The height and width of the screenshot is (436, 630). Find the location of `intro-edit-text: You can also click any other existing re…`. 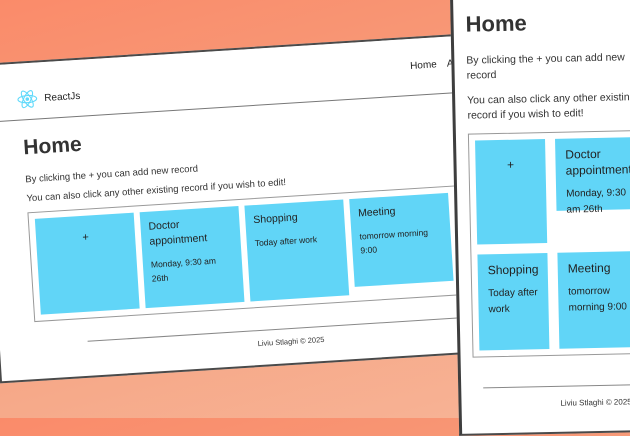

intro-edit-text: You can also click any other existing re… is located at coordinates (548, 106).